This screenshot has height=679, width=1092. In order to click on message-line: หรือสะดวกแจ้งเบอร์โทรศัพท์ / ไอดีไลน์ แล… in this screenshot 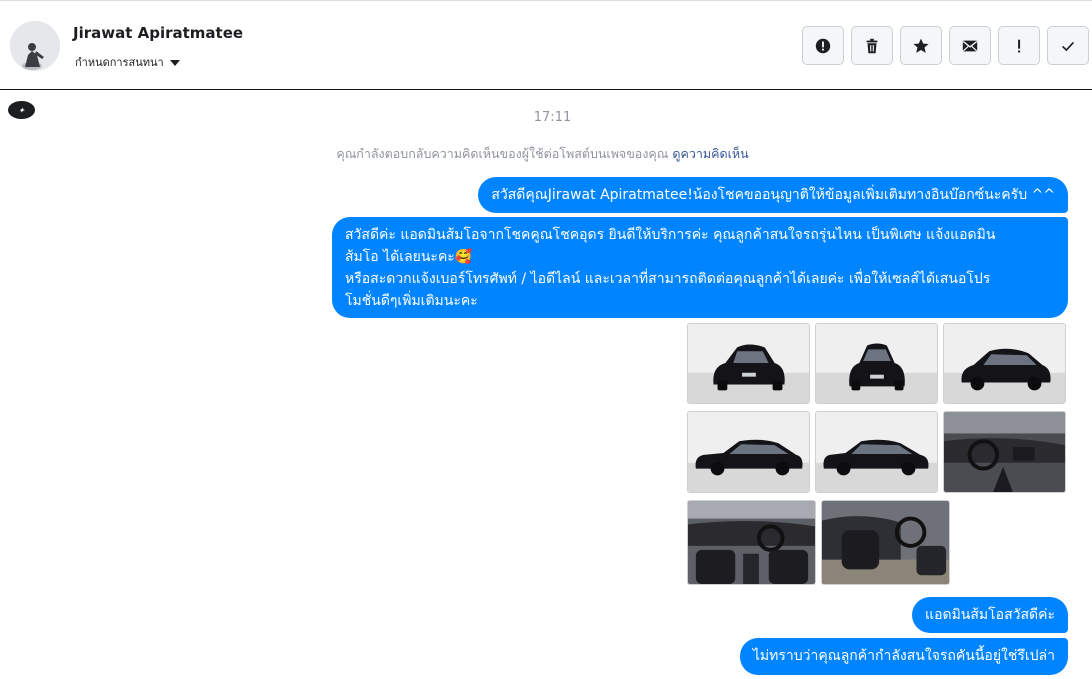, I will do `click(668, 279)`.